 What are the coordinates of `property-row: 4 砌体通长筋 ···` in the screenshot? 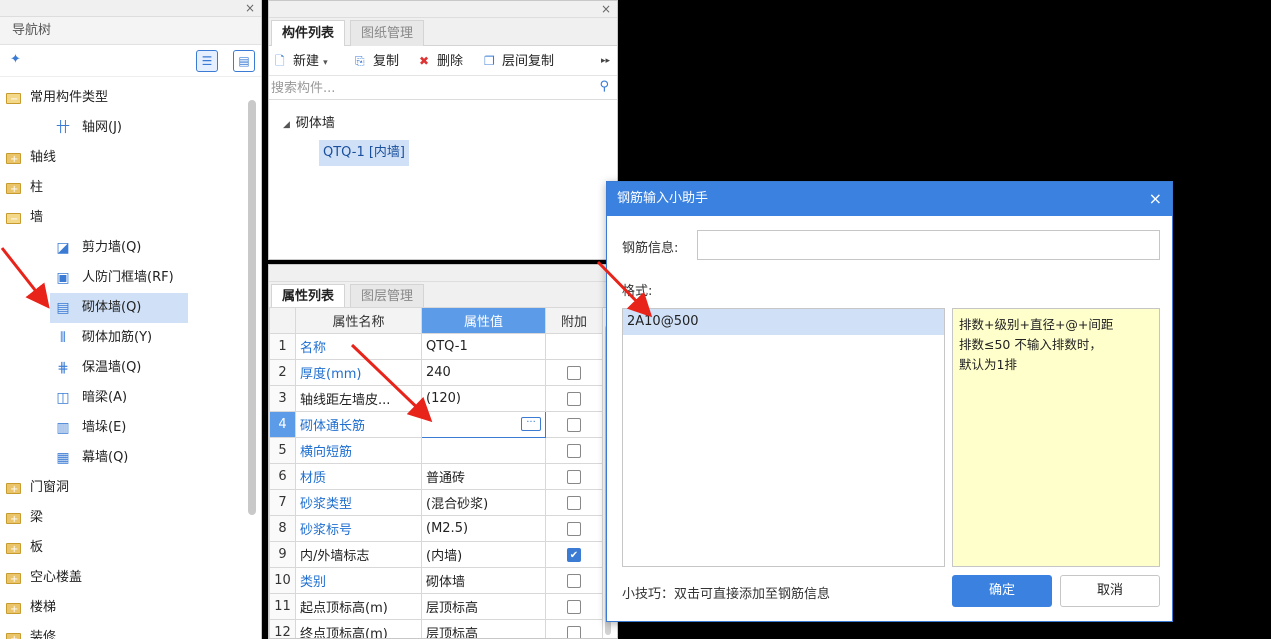 It's located at (436, 424).